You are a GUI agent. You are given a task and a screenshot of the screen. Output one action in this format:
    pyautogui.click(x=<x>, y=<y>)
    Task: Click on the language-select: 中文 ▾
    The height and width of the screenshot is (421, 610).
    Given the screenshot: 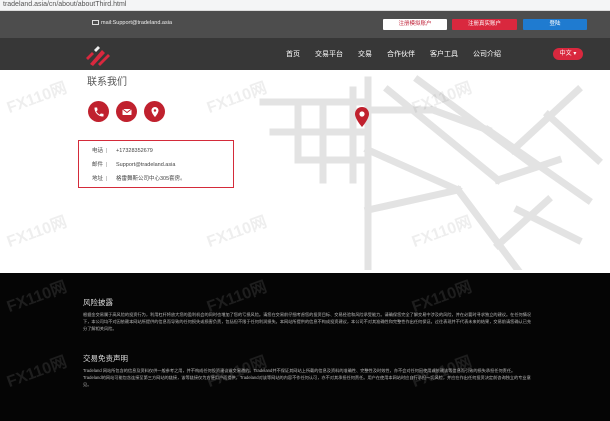 What is the action you would take?
    pyautogui.click(x=568, y=54)
    